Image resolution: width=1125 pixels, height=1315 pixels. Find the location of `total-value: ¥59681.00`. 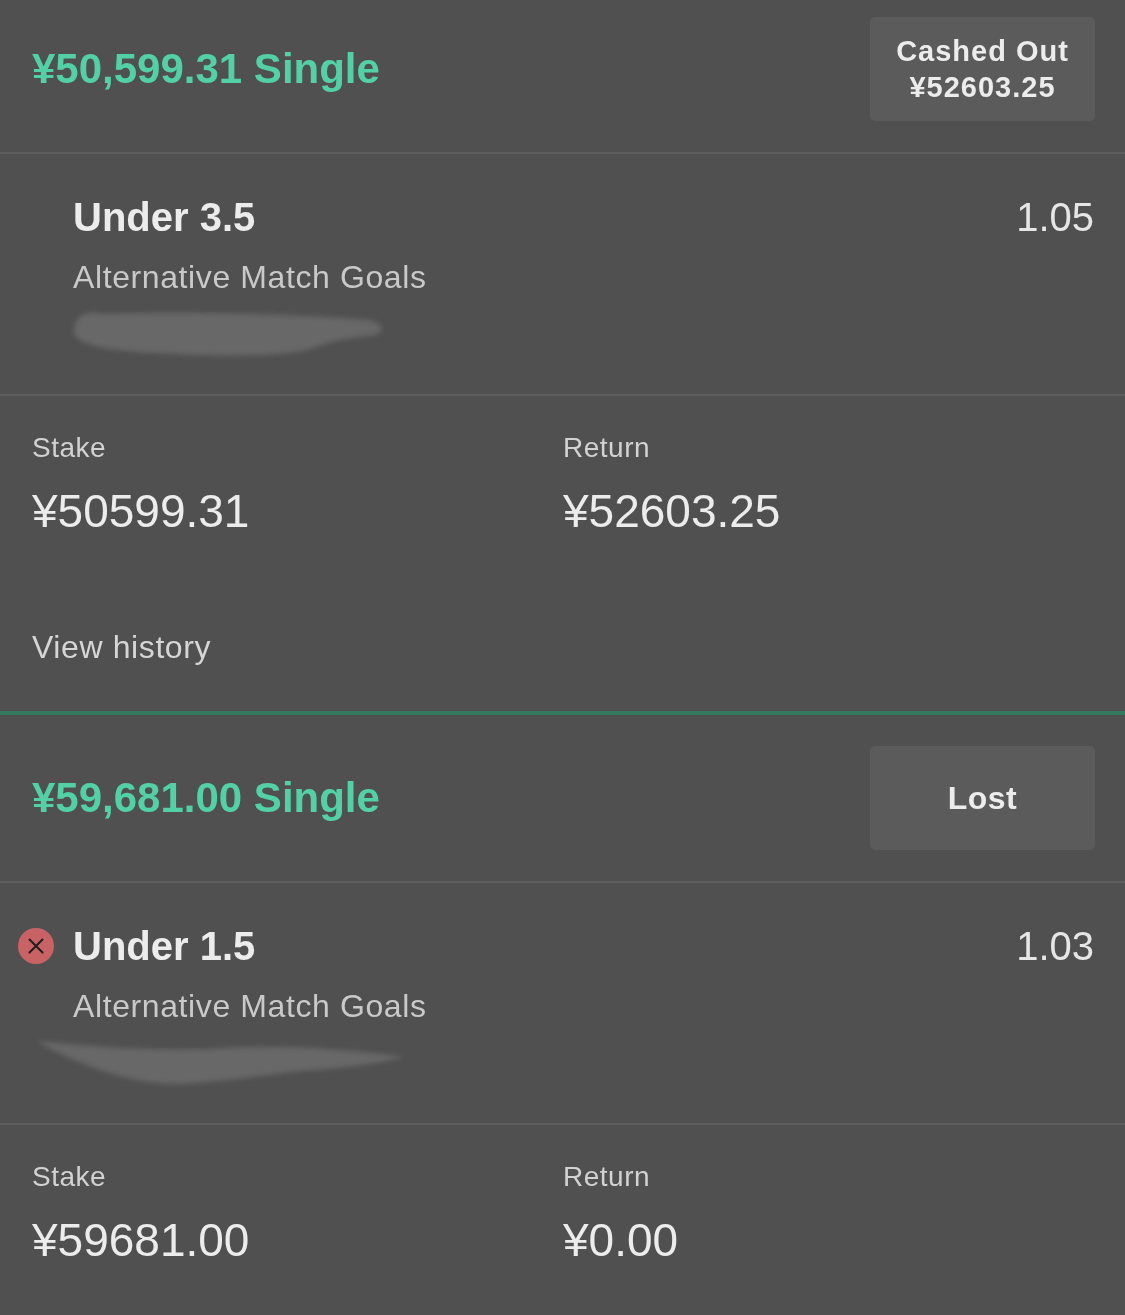

total-value: ¥59681.00 is located at coordinates (141, 1240).